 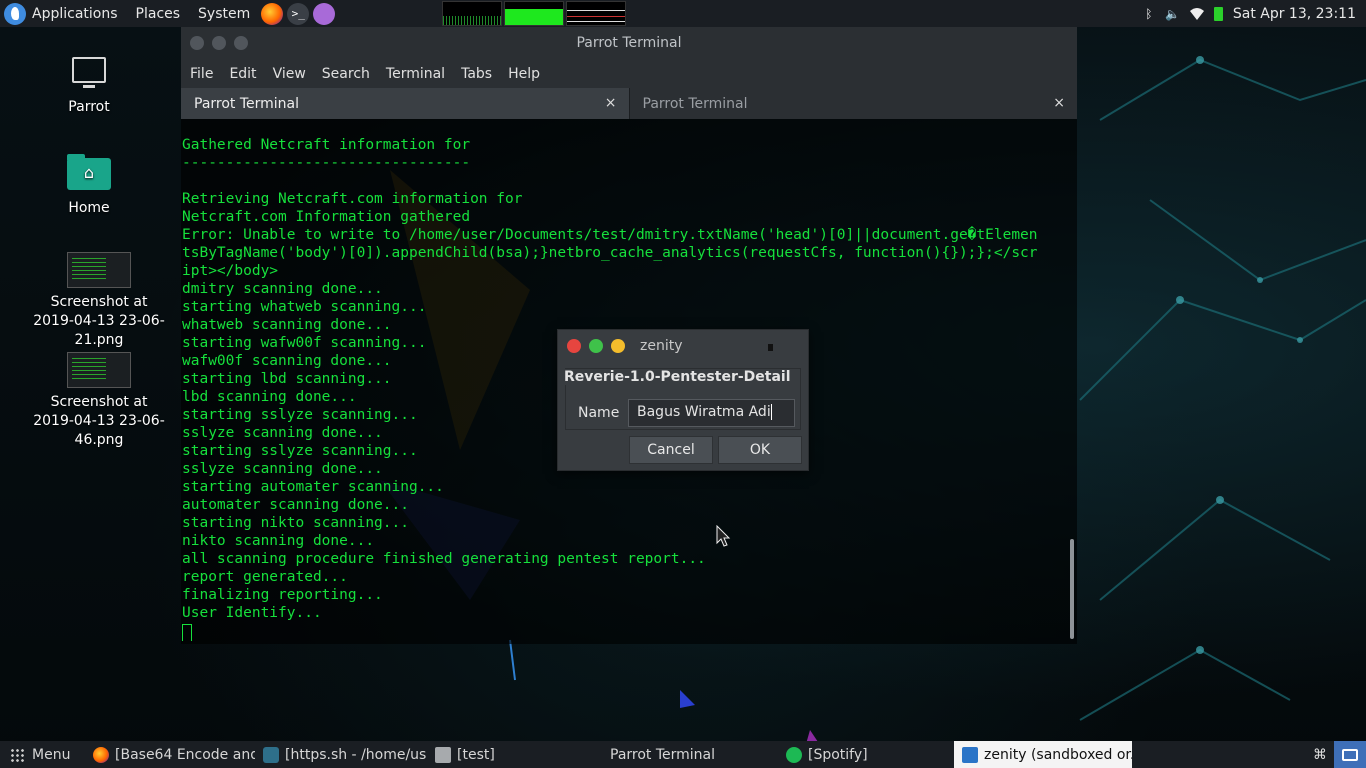 What do you see at coordinates (357, 199) in the screenshot?
I see `terminal-line: Retrieving Netcraft.com information for` at bounding box center [357, 199].